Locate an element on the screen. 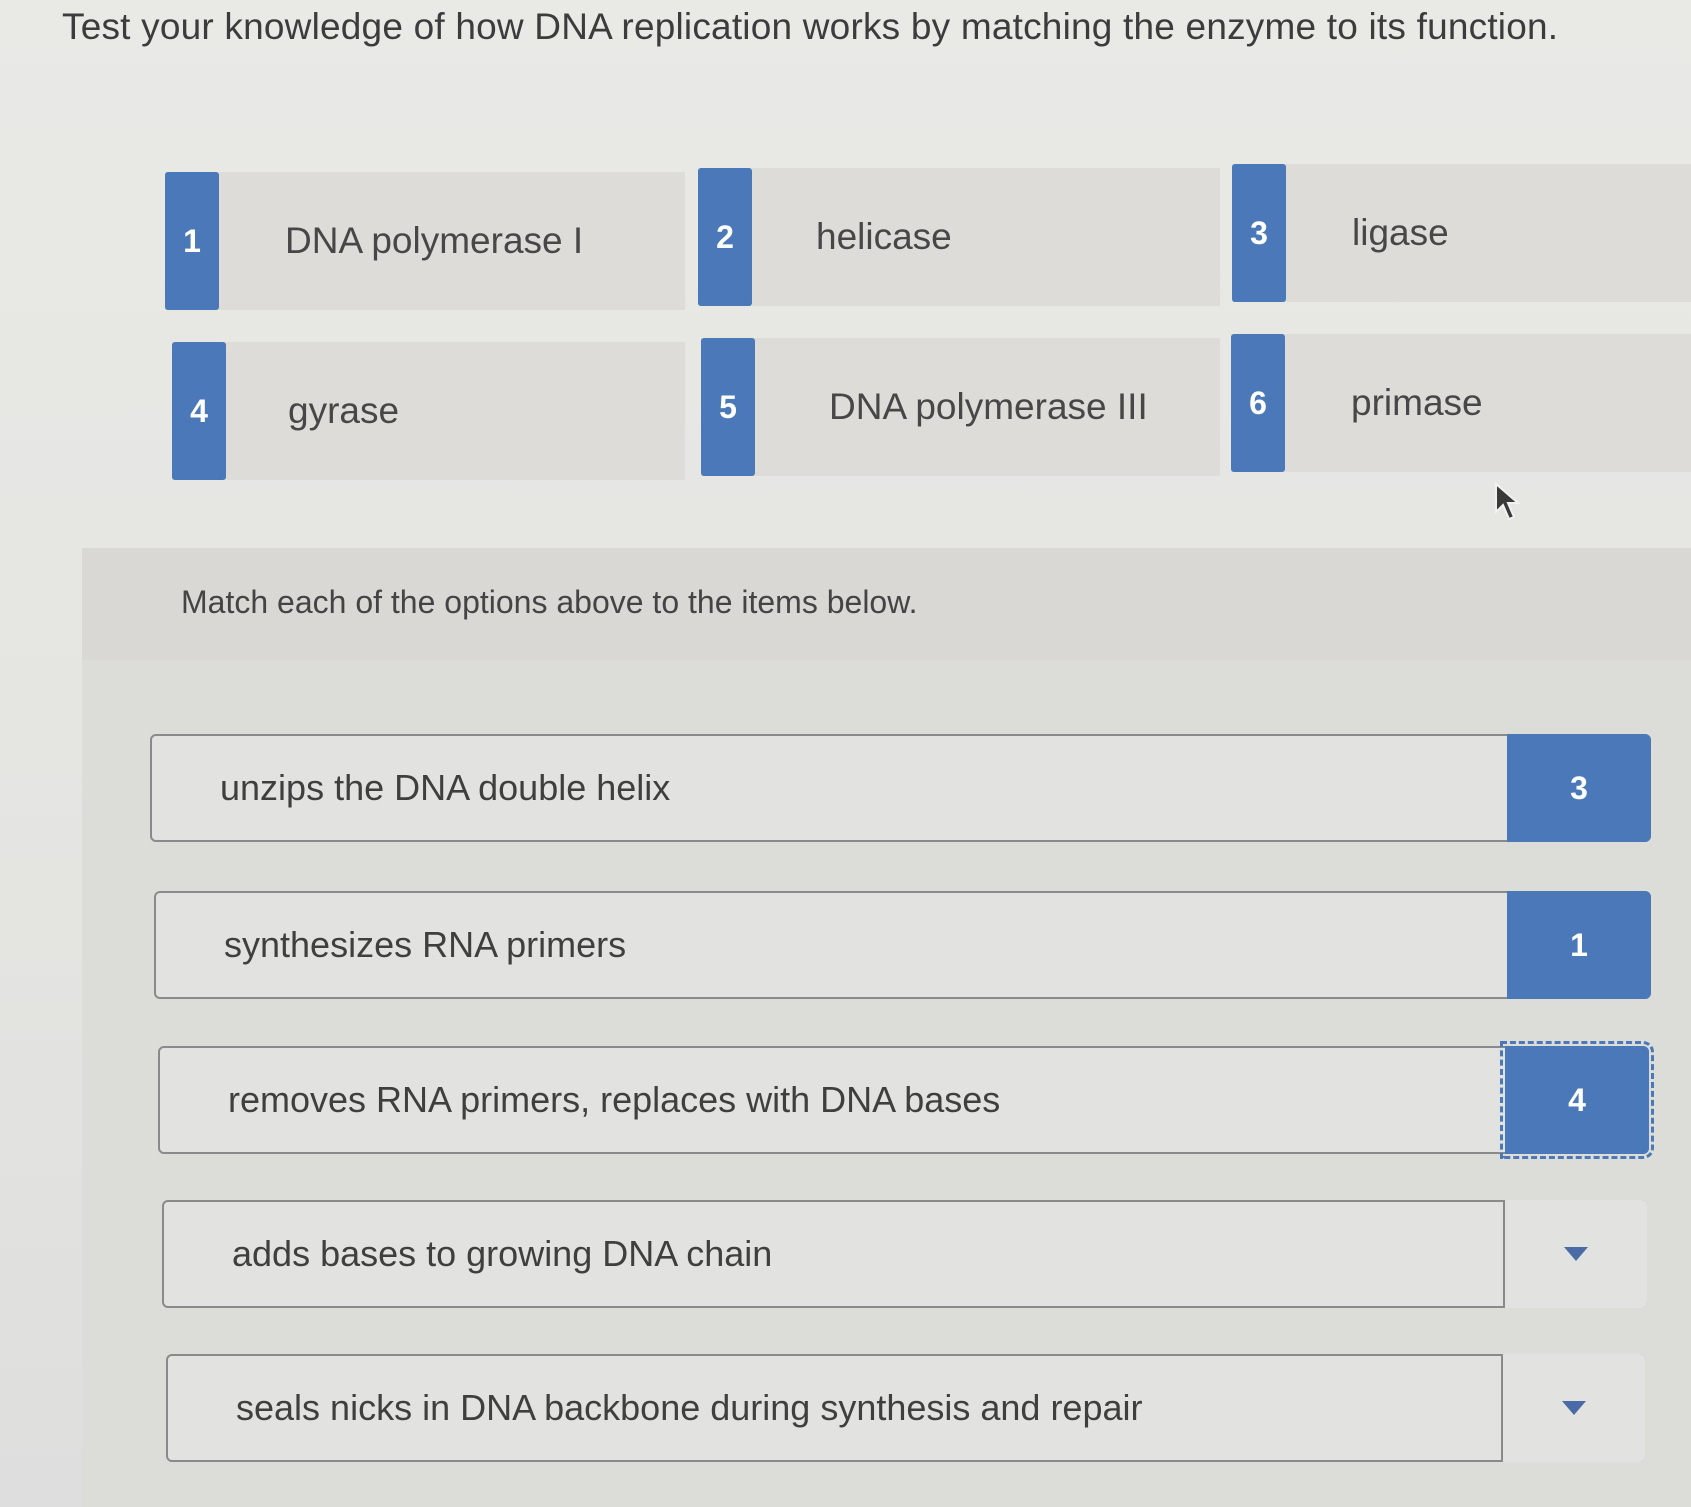 The width and height of the screenshot is (1691, 1507). option-number-badge: 4 is located at coordinates (199, 411).